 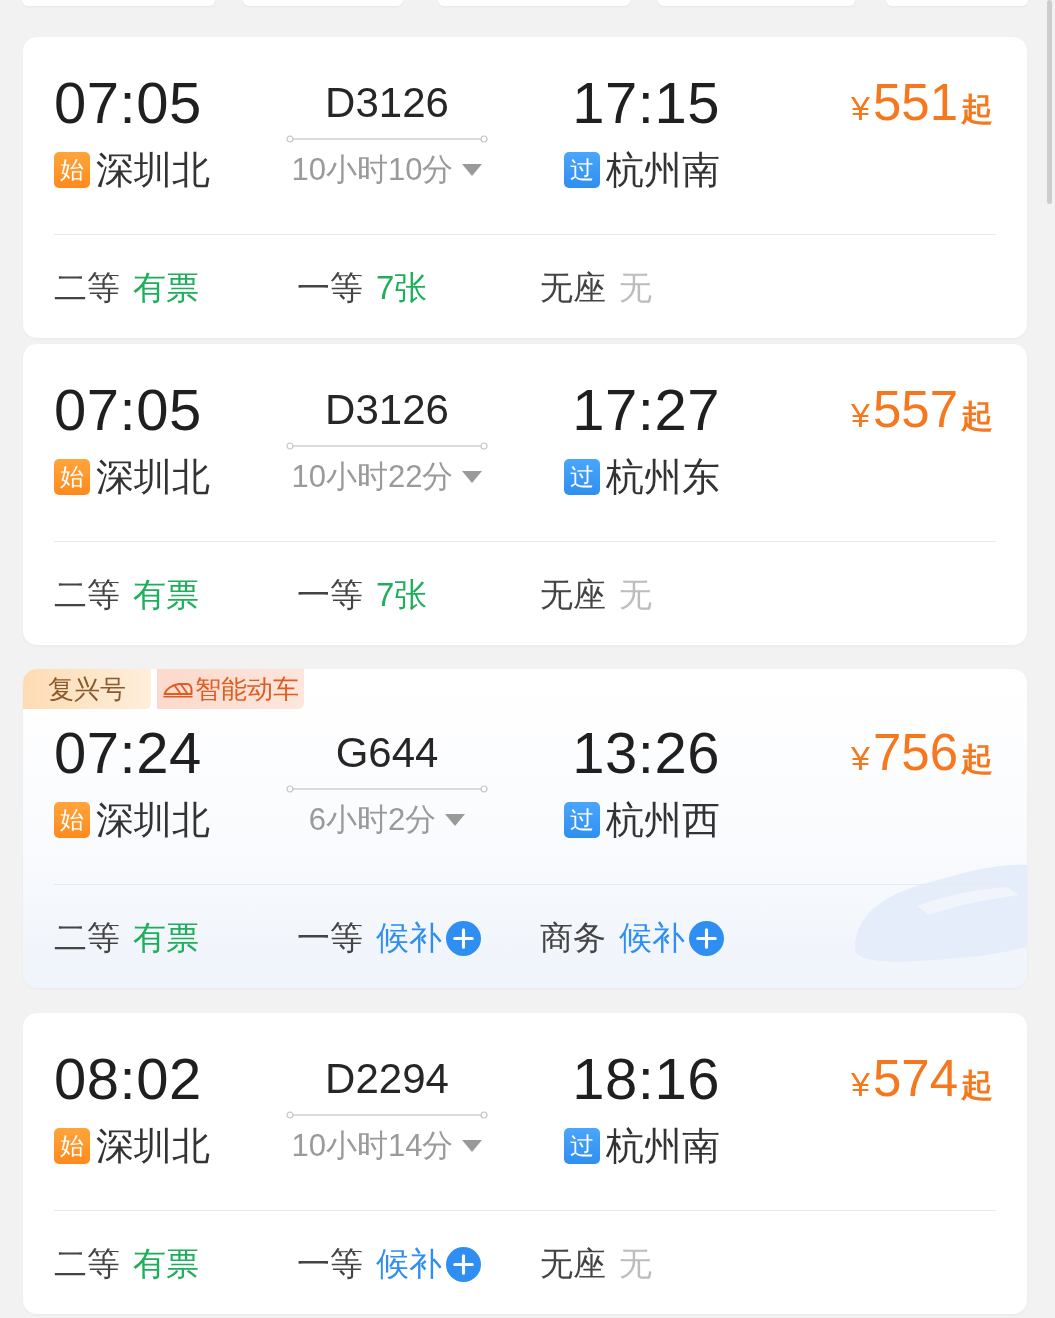 What do you see at coordinates (646, 103) in the screenshot?
I see `arrival-time: 17:15` at bounding box center [646, 103].